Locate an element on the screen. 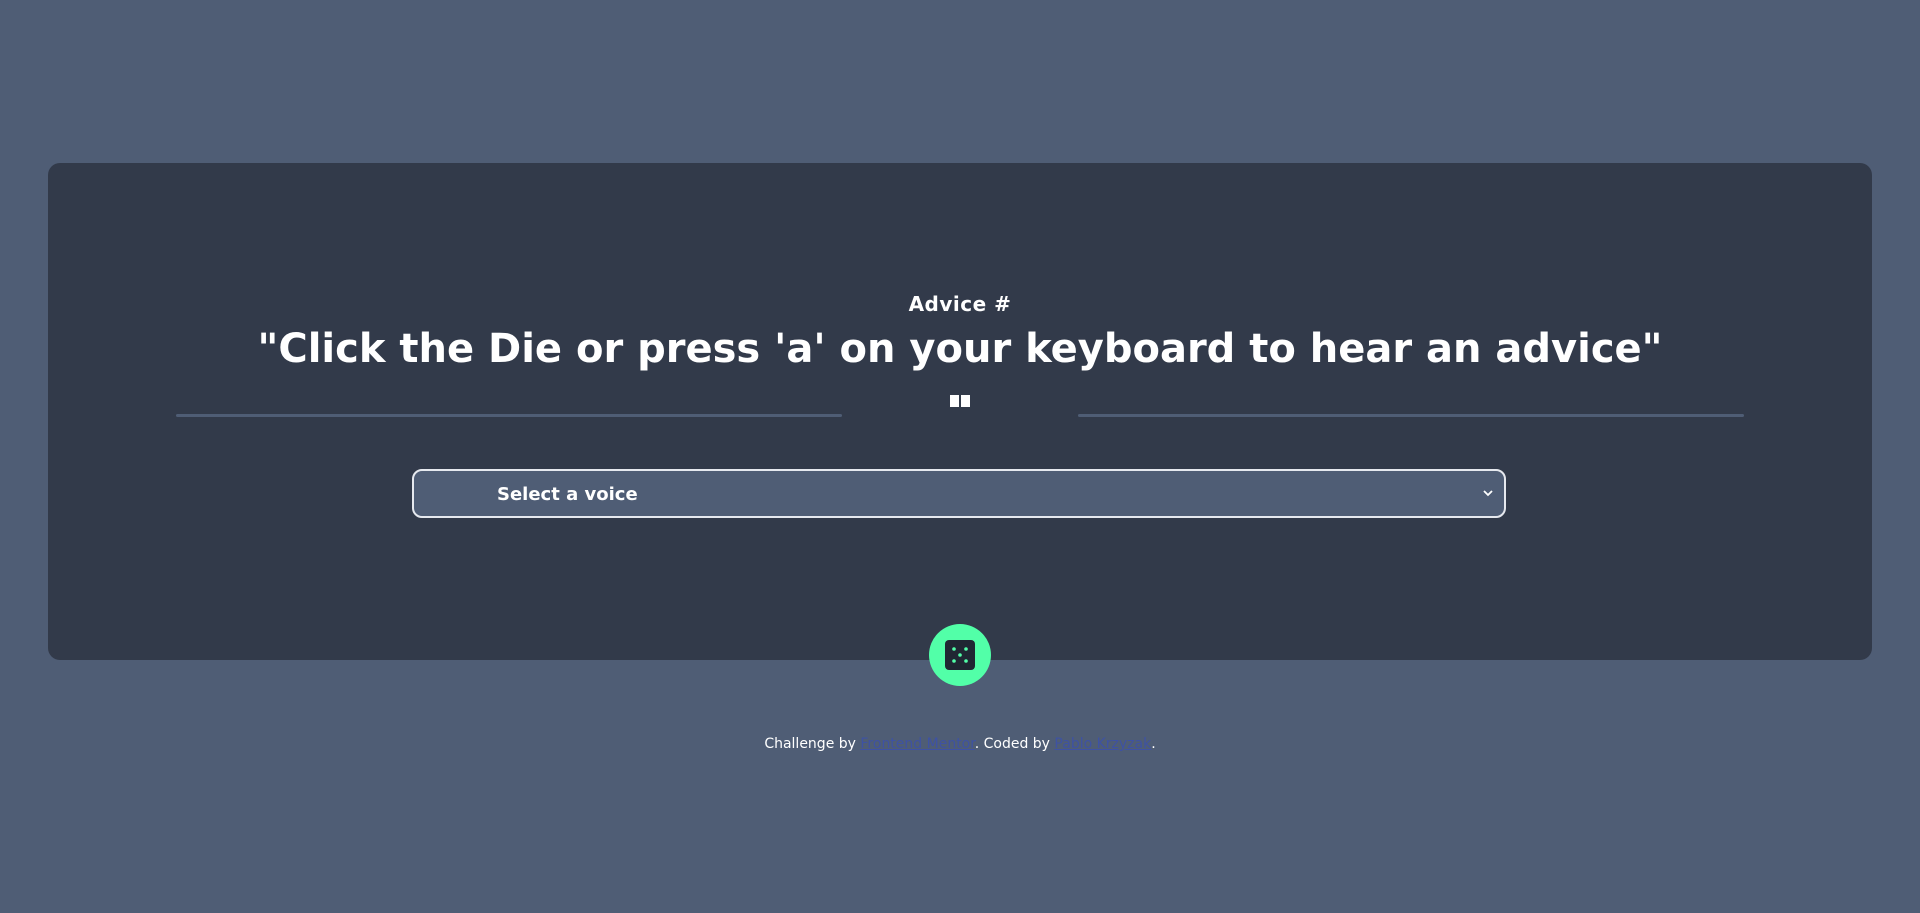 The width and height of the screenshot is (1920, 913). footer-coded-prefix: . Coded by is located at coordinates (1012, 744).